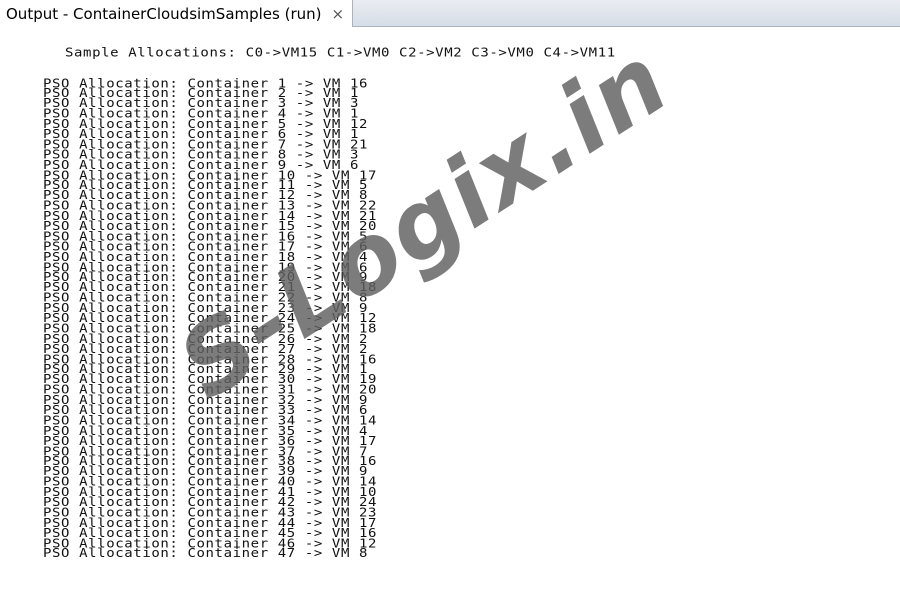 The width and height of the screenshot is (900, 600). What do you see at coordinates (164, 14) in the screenshot?
I see `output-tab-title: Output - ContainerCloudsimSamples (run)` at bounding box center [164, 14].